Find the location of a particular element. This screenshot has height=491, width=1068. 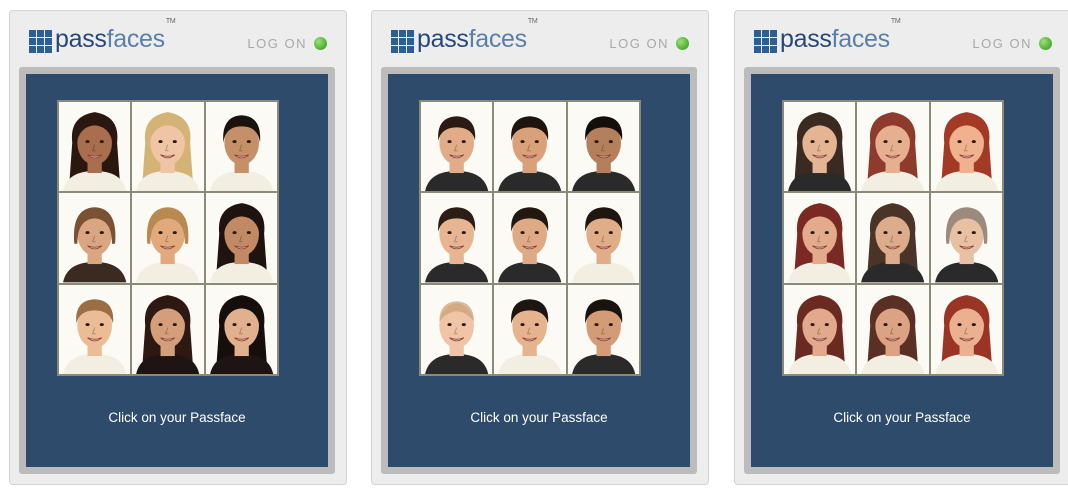

face-grid is located at coordinates (168, 238).